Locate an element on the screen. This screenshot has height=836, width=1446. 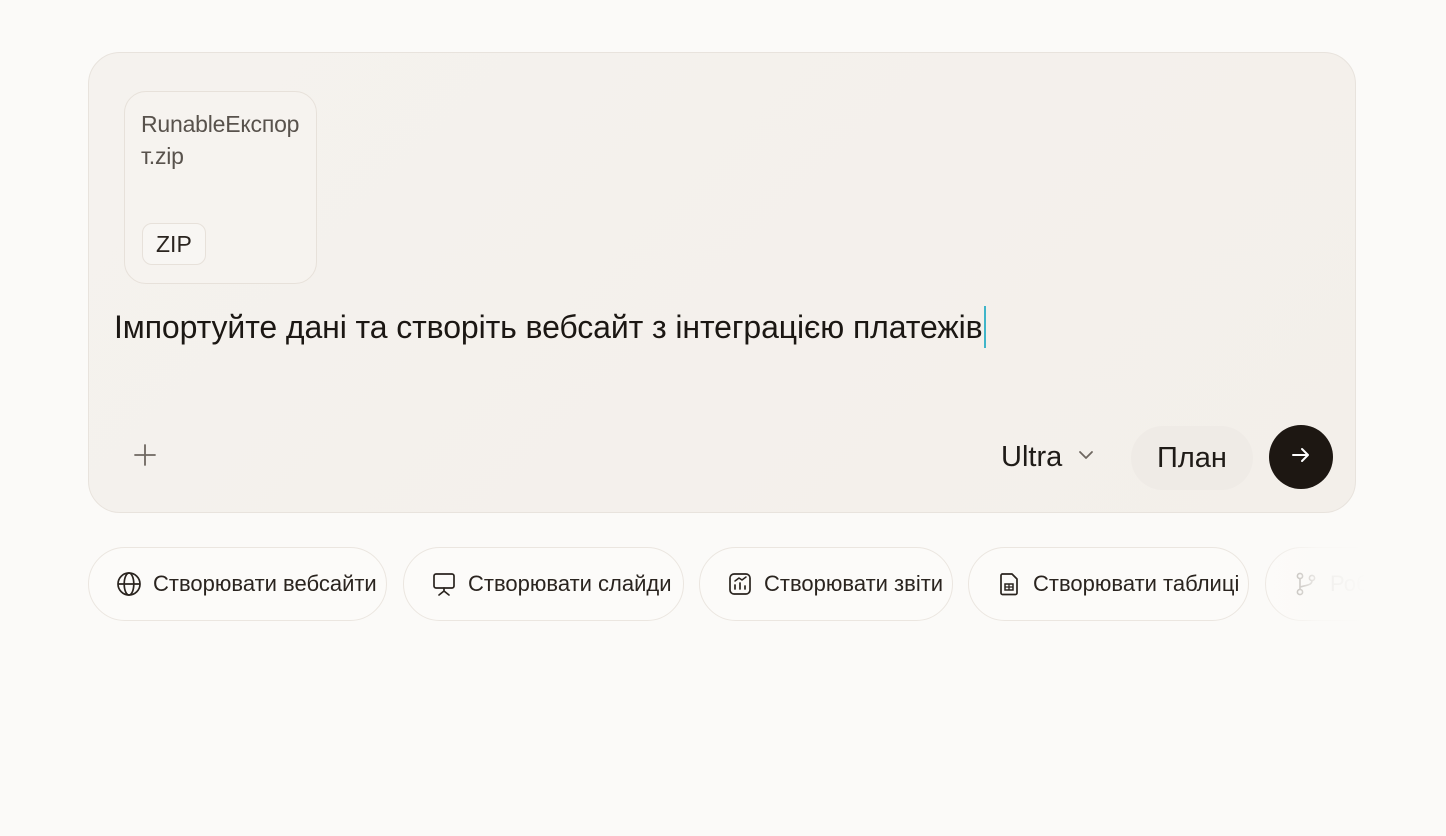
send-button is located at coordinates (1301, 457).